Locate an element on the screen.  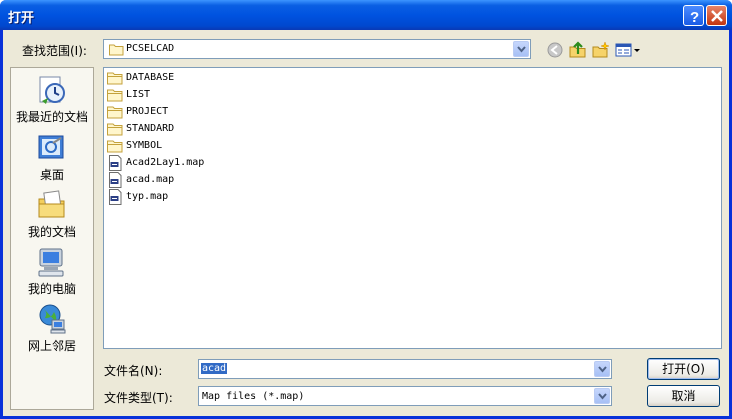
desktop-icon is located at coordinates (51, 147).